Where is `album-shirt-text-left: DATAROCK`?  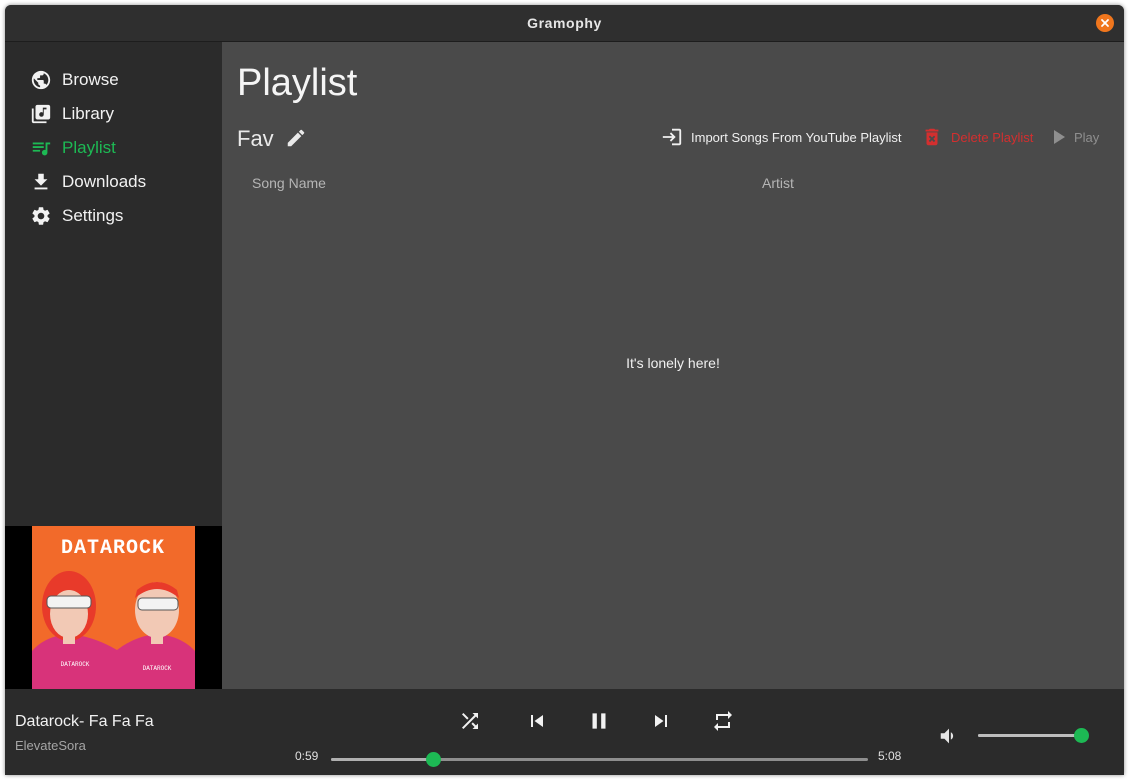
album-shirt-text-left: DATAROCK is located at coordinates (75, 664).